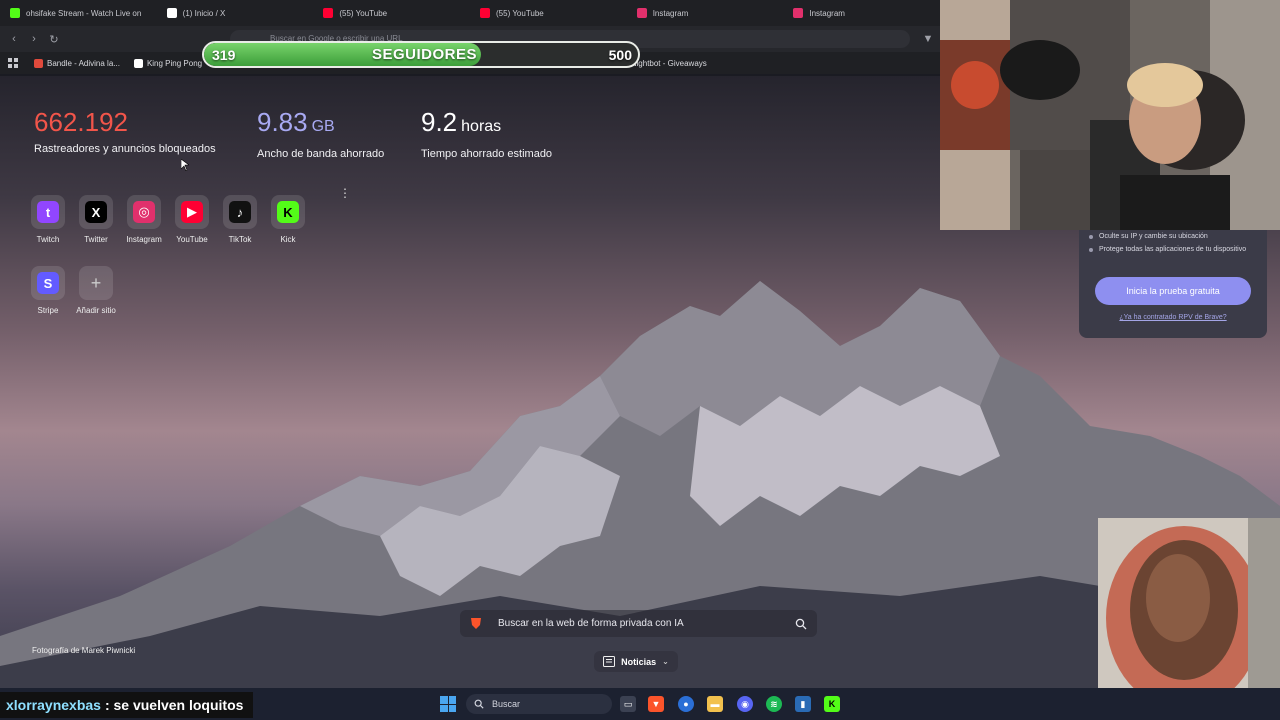 The width and height of the screenshot is (1280, 720). What do you see at coordinates (639, 661) in the screenshot?
I see `news-label: Noticias` at bounding box center [639, 661].